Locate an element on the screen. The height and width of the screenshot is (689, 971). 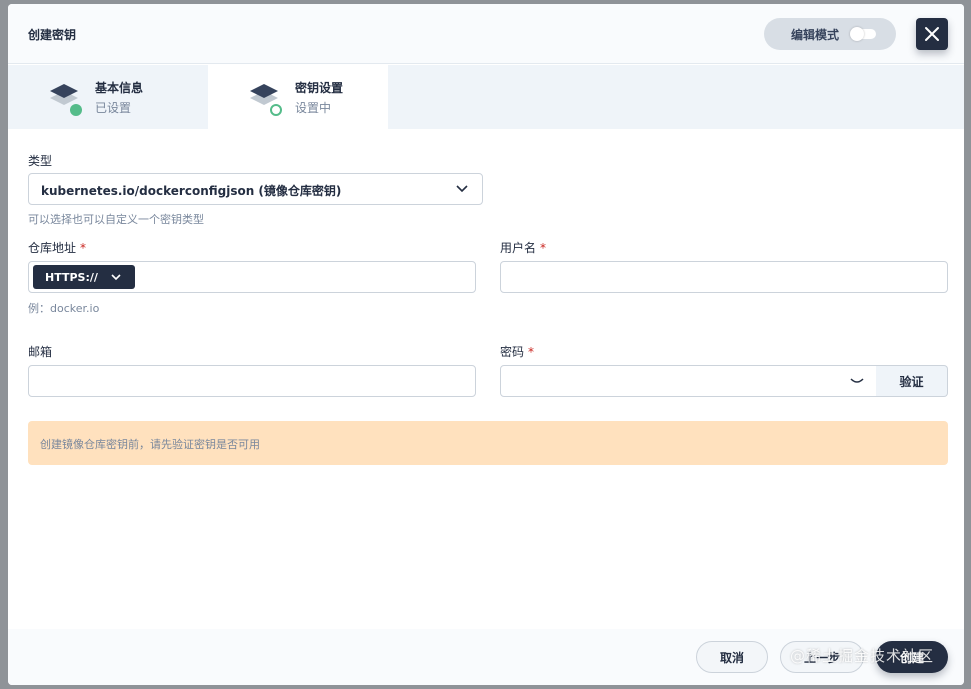
tab-secret-settings: 密钥设置 设置中 is located at coordinates (298, 97).